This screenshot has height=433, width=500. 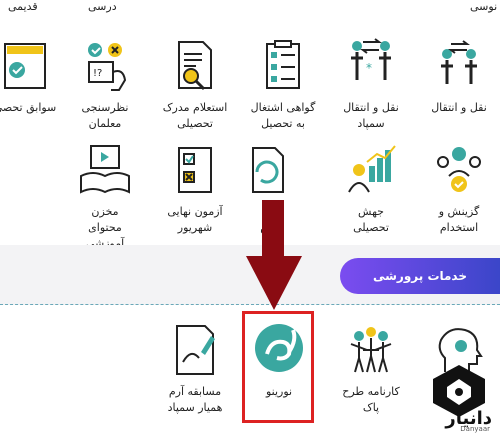 I want to click on service-tile-pak-report: کارنامه طرح پاک, so click(x=371, y=369).